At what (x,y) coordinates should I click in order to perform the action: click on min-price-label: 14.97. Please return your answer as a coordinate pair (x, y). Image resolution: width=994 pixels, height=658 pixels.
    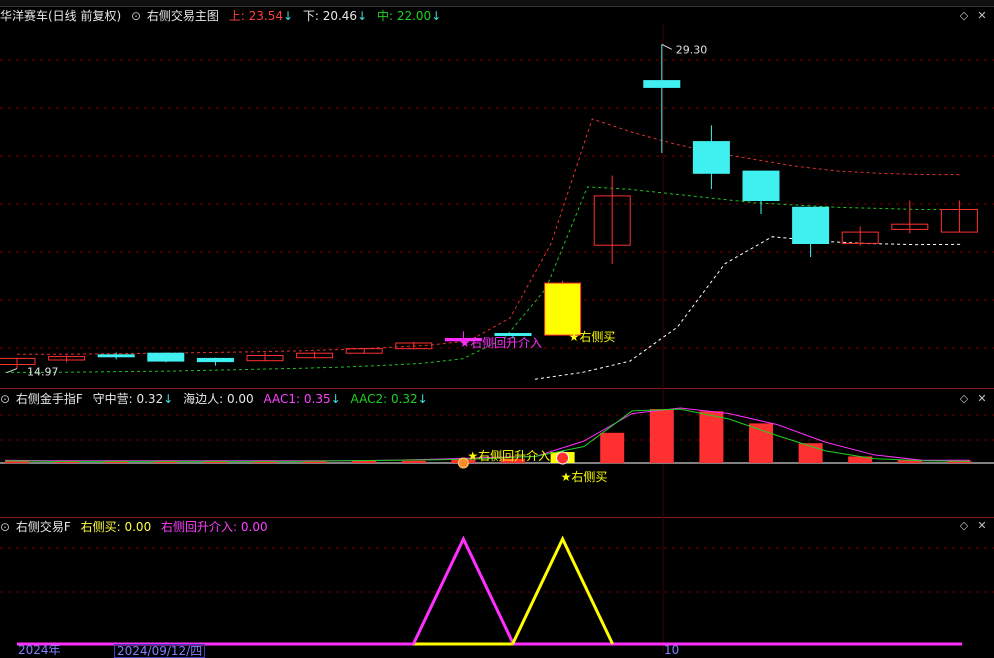
    Looking at the image, I should click on (43, 372).